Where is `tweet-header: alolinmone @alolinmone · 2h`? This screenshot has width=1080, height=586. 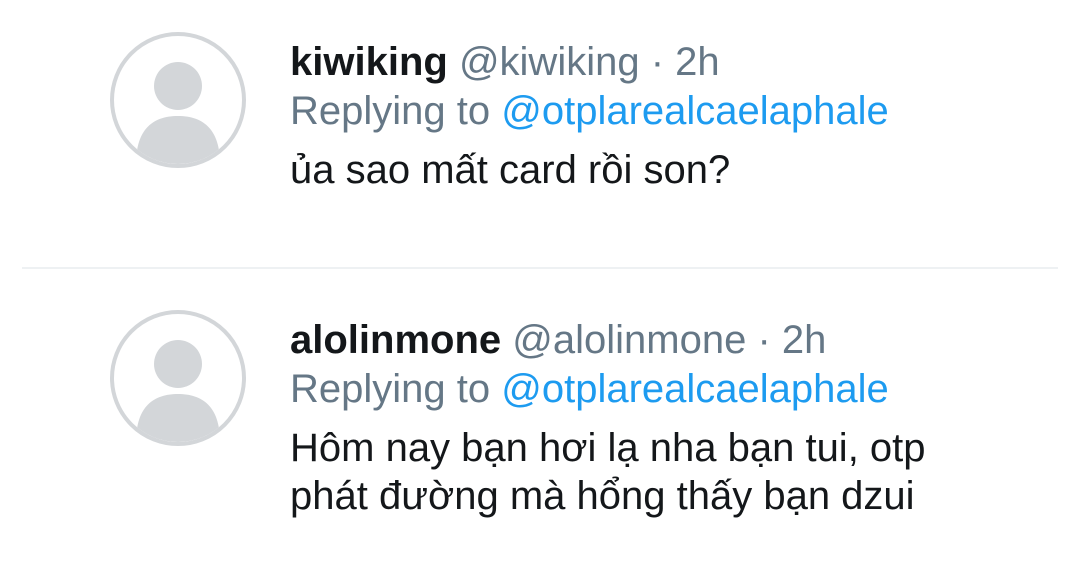
tweet-header: alolinmone @alolinmone · 2h is located at coordinates (675, 340).